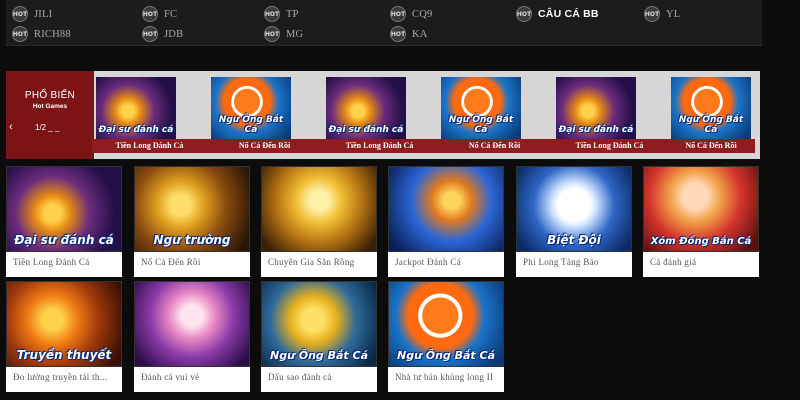 The height and width of the screenshot is (400, 800). Describe the element at coordinates (283, 34) in the screenshot. I see `provider-mg: HOT MG` at that location.